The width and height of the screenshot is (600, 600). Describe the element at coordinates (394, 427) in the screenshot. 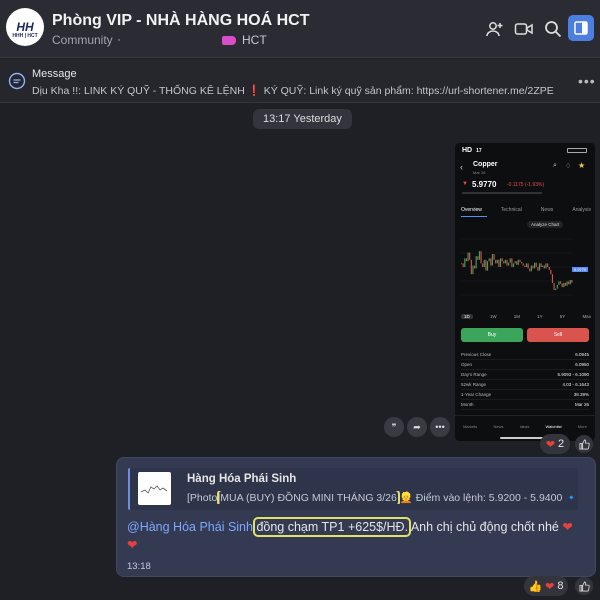

I see `comment-icon: ❞` at that location.